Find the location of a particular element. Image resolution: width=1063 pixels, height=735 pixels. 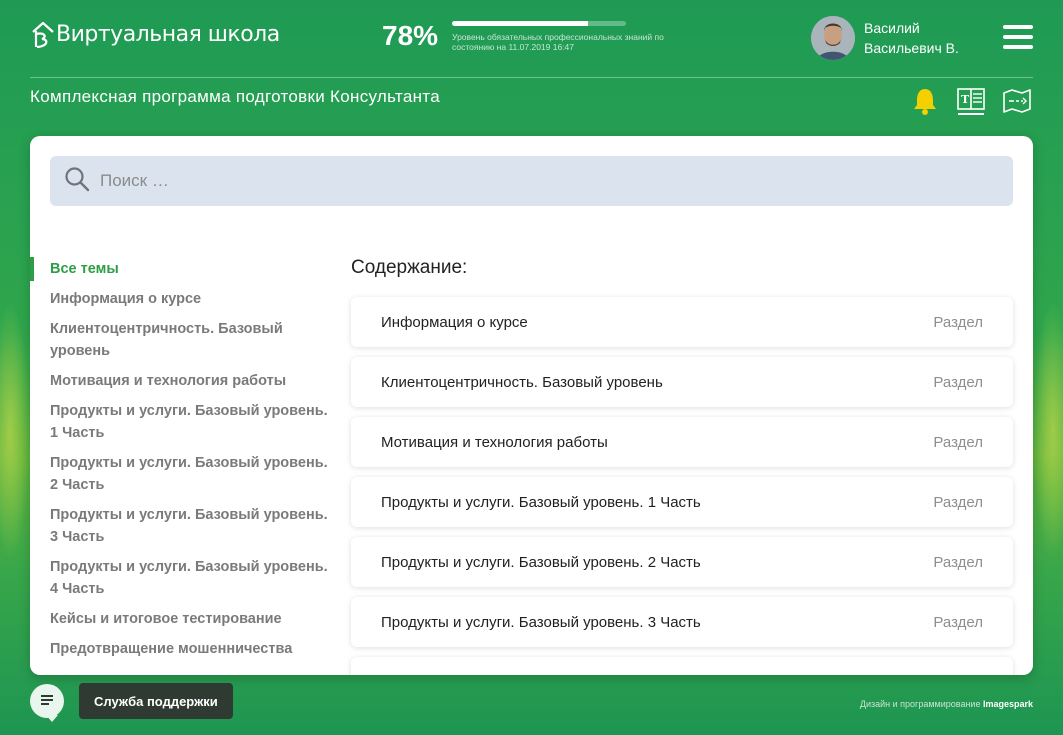

chat-lines-icon is located at coordinates (47, 701).